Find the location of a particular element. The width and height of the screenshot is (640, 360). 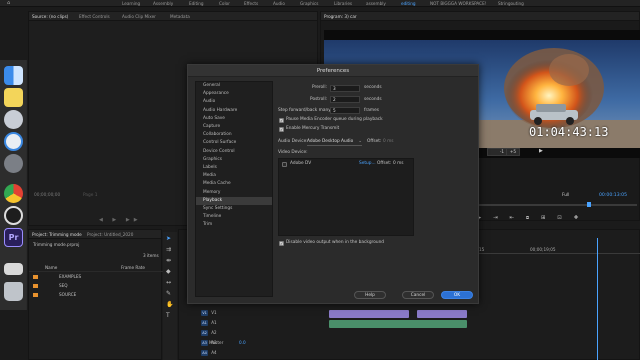

system-preferences-icon is located at coordinates (13, 163).